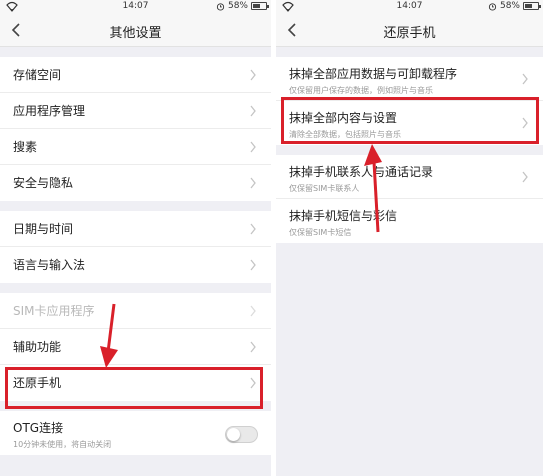 The image size is (543, 476). What do you see at coordinates (135, 311) in the screenshot?
I see `setting-sim-apps: SIM卡应用程序` at bounding box center [135, 311].